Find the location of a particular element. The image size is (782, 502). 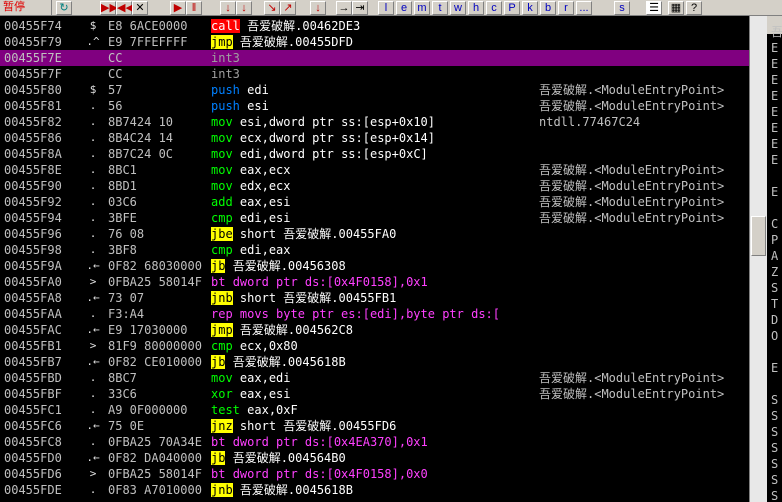

hex-cell: 33C6 is located at coordinates (156, 394).